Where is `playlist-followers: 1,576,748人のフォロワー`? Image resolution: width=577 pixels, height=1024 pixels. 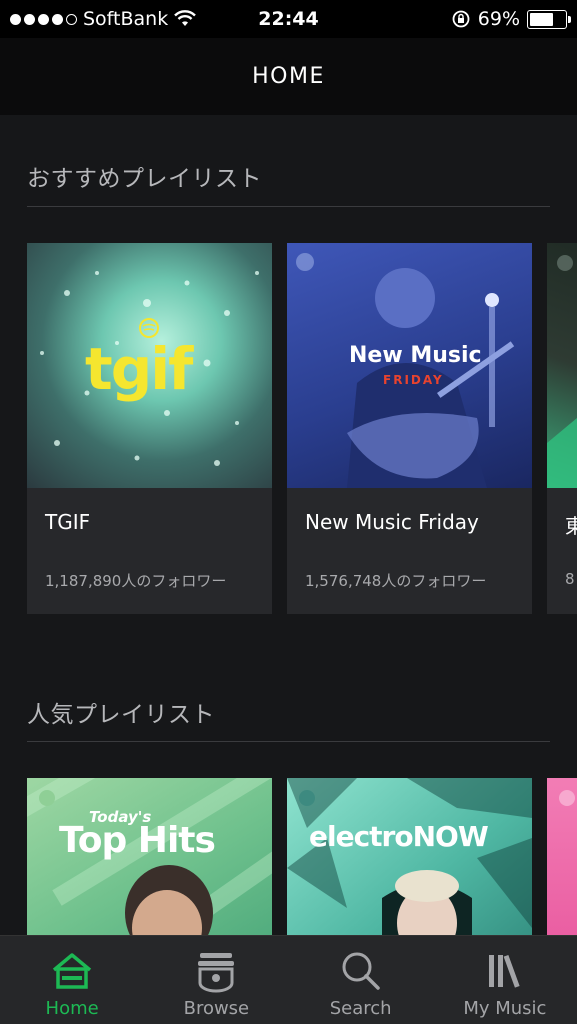 playlist-followers: 1,576,748人のフォロワー is located at coordinates (396, 581).